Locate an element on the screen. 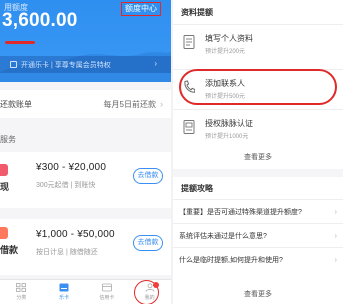  tab-category: 分类 is located at coordinates (21, 292).